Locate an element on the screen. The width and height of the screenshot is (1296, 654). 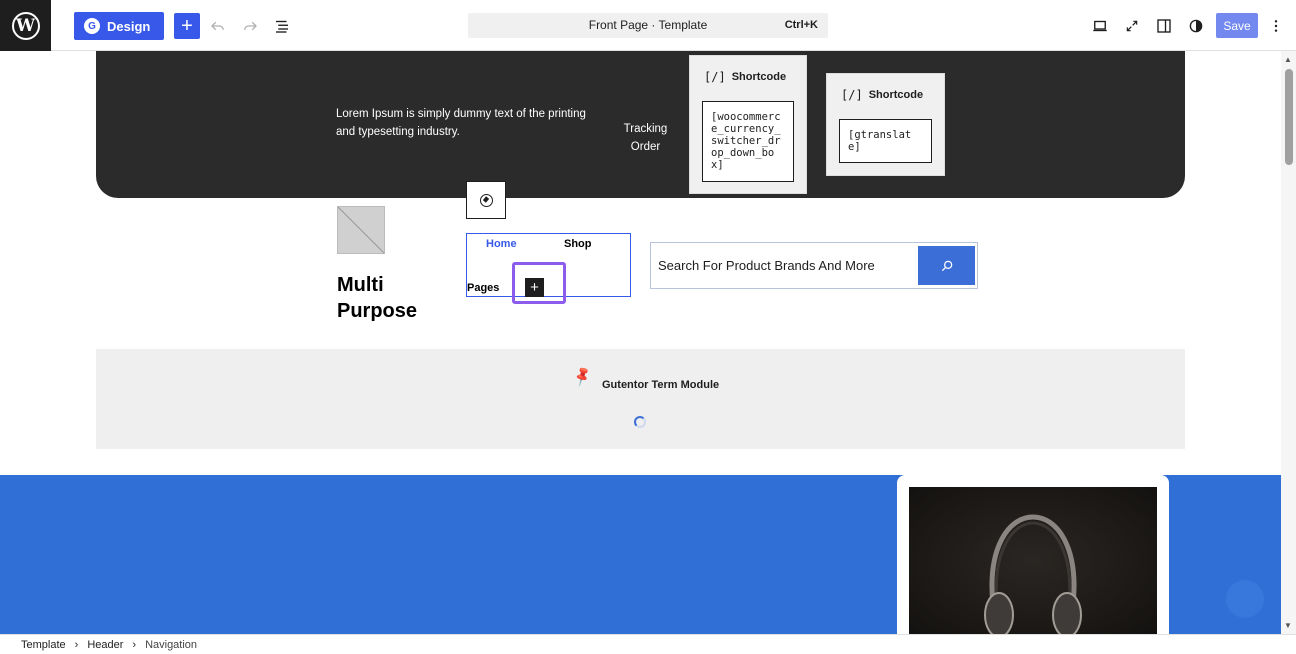
save-button: Save is located at coordinates (1237, 25).